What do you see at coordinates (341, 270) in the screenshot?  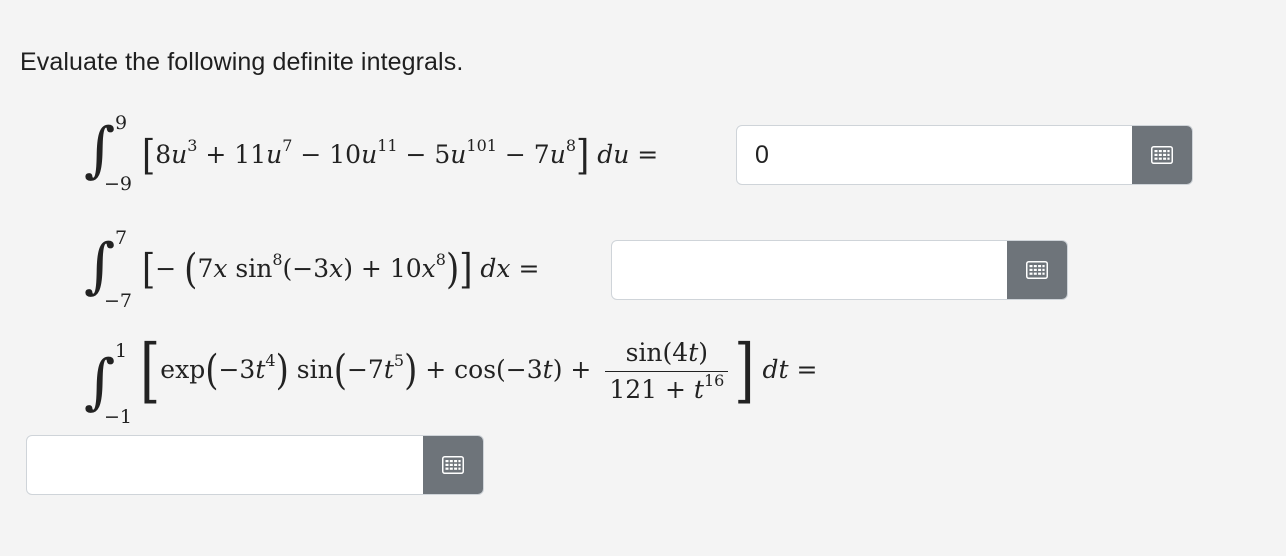 I see `integrand-2: [− (7x sin8(−3x) + 10x8)] dx =` at bounding box center [341, 270].